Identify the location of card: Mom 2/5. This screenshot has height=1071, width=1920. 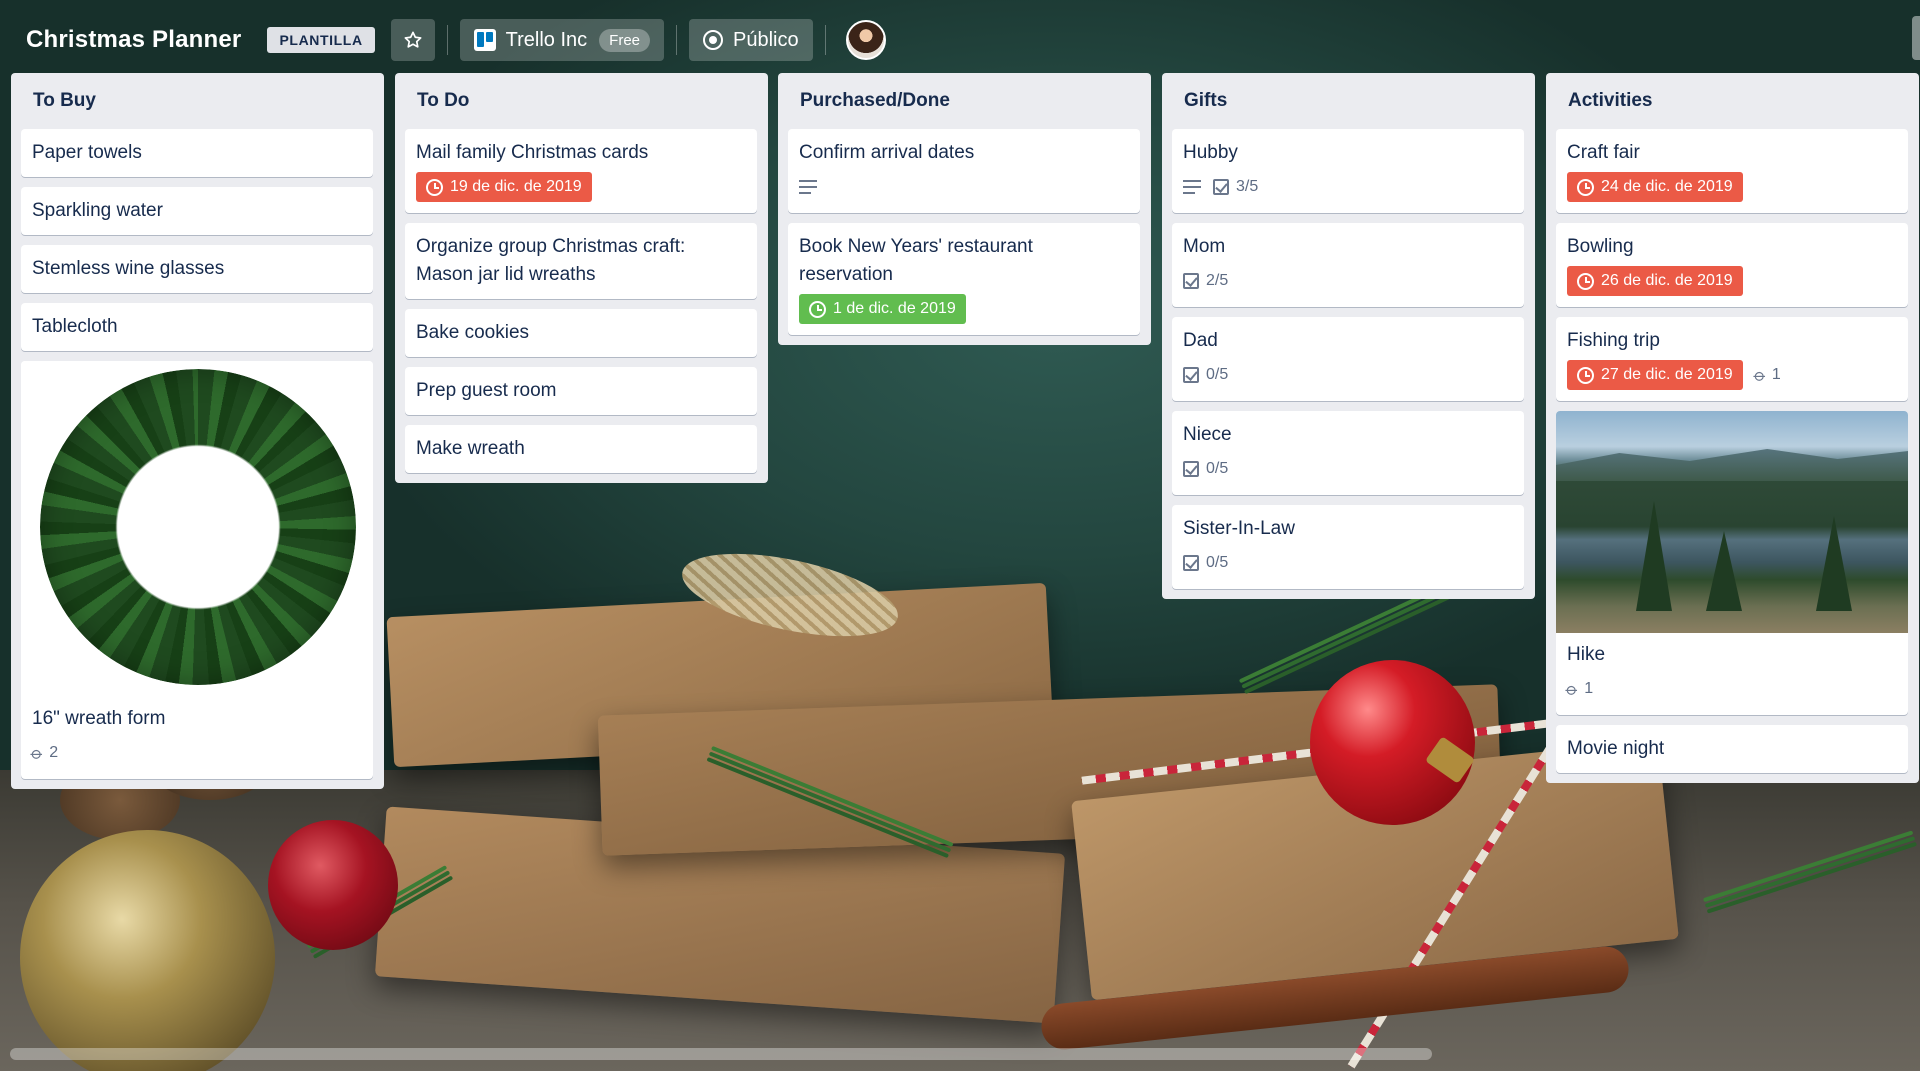
(1348, 265).